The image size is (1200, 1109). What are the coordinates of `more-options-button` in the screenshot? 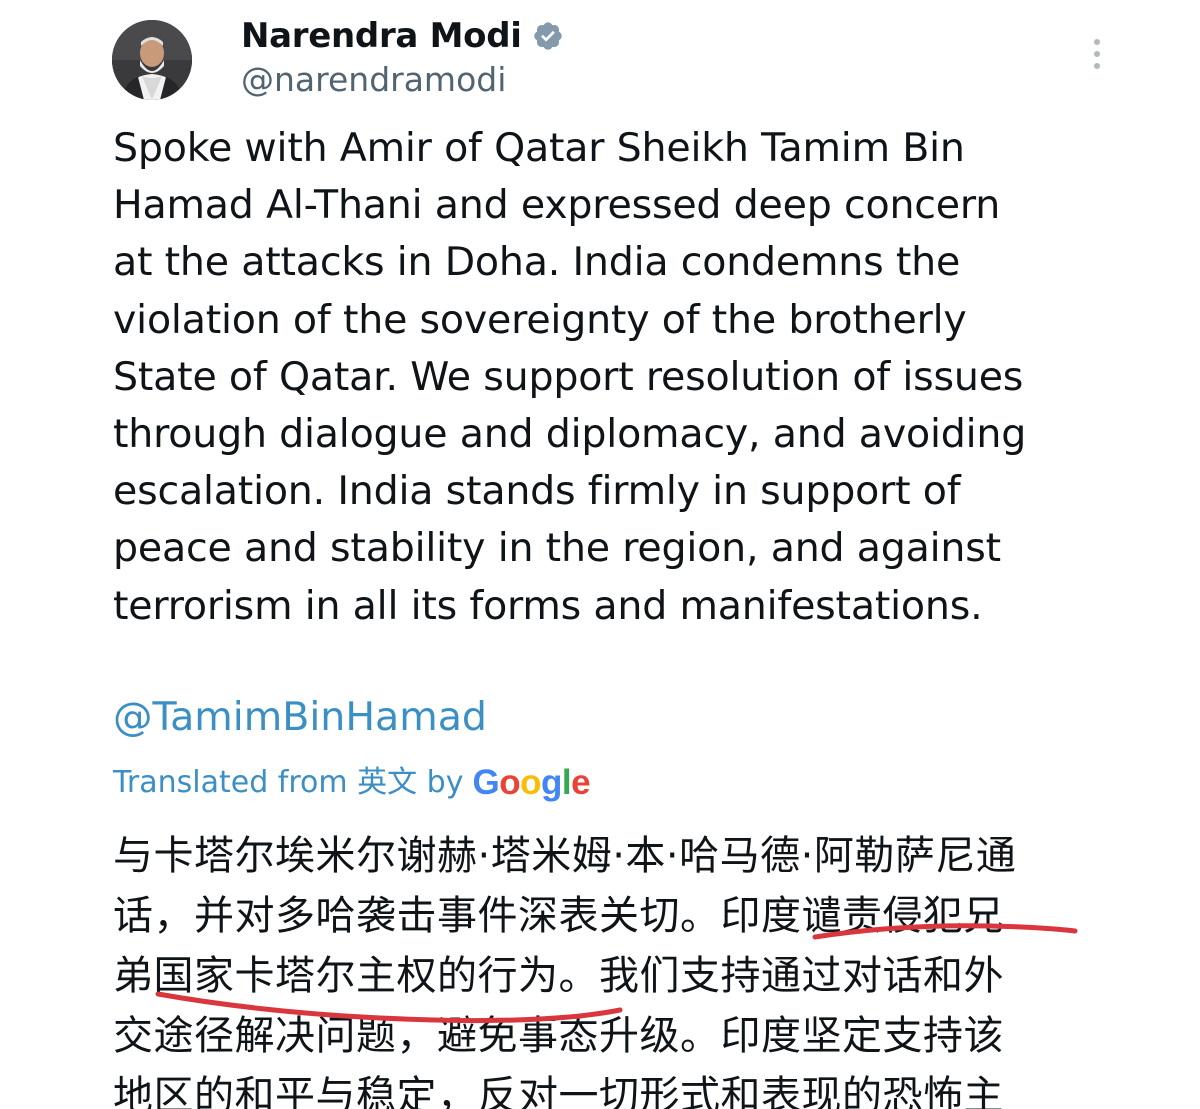 It's located at (1097, 54).